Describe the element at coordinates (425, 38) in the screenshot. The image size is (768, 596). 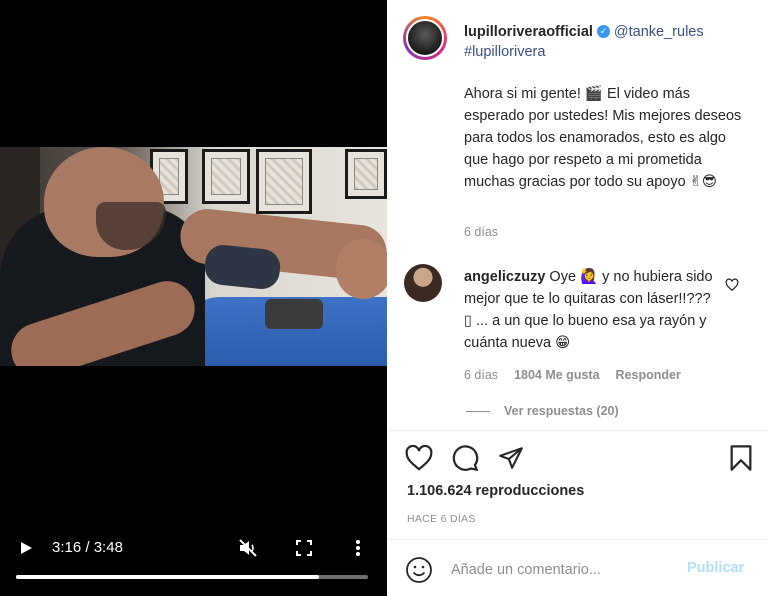
I see `author-avatar` at that location.